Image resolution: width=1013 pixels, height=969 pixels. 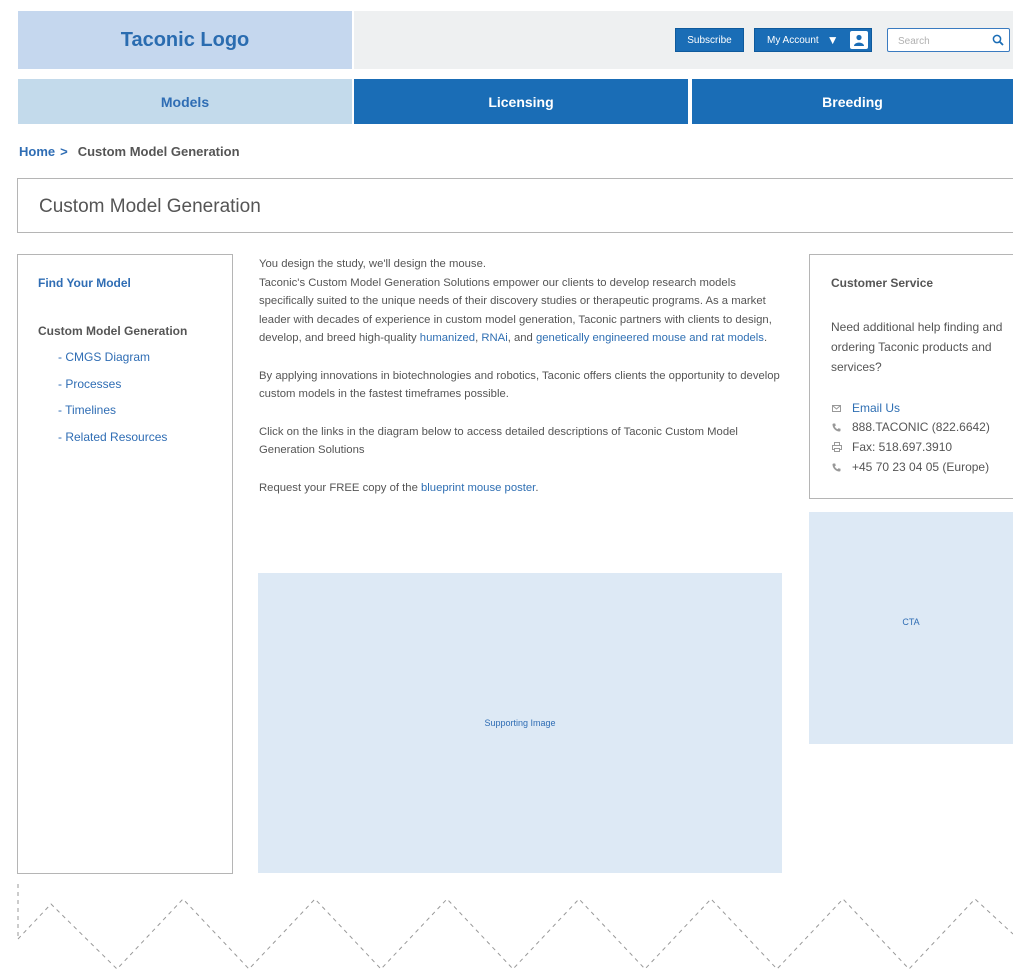 I want to click on customer-service-heading: Customer Service, so click(x=882, y=283).